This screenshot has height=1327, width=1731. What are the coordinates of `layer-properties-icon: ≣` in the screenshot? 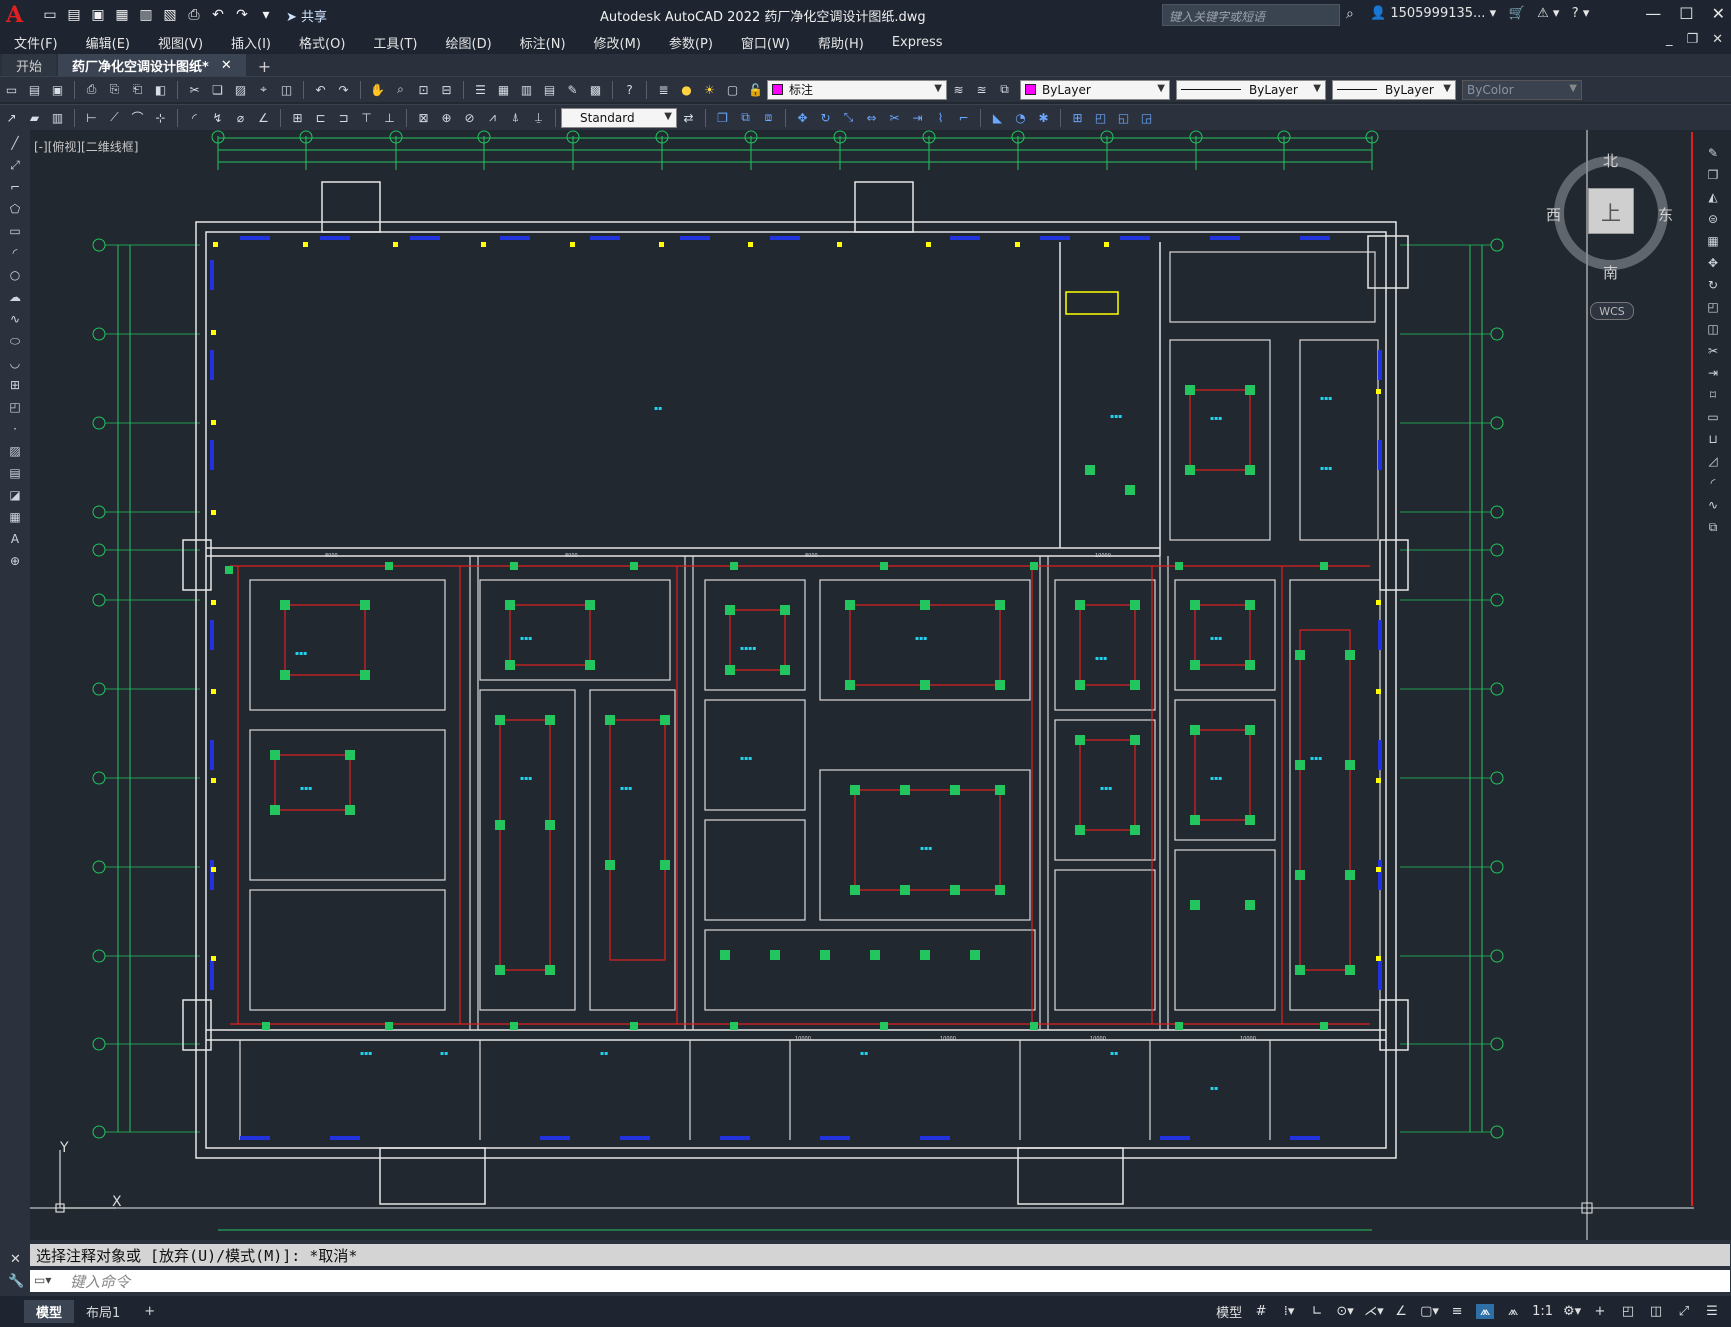 It's located at (663, 89).